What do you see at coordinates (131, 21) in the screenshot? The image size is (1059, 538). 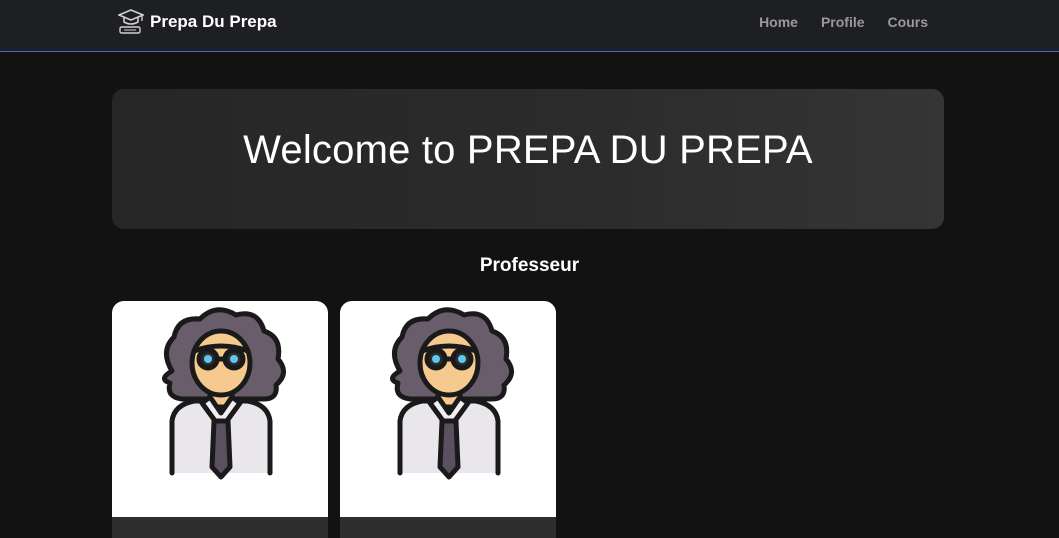 I see `graduation-cap-icon` at bounding box center [131, 21].